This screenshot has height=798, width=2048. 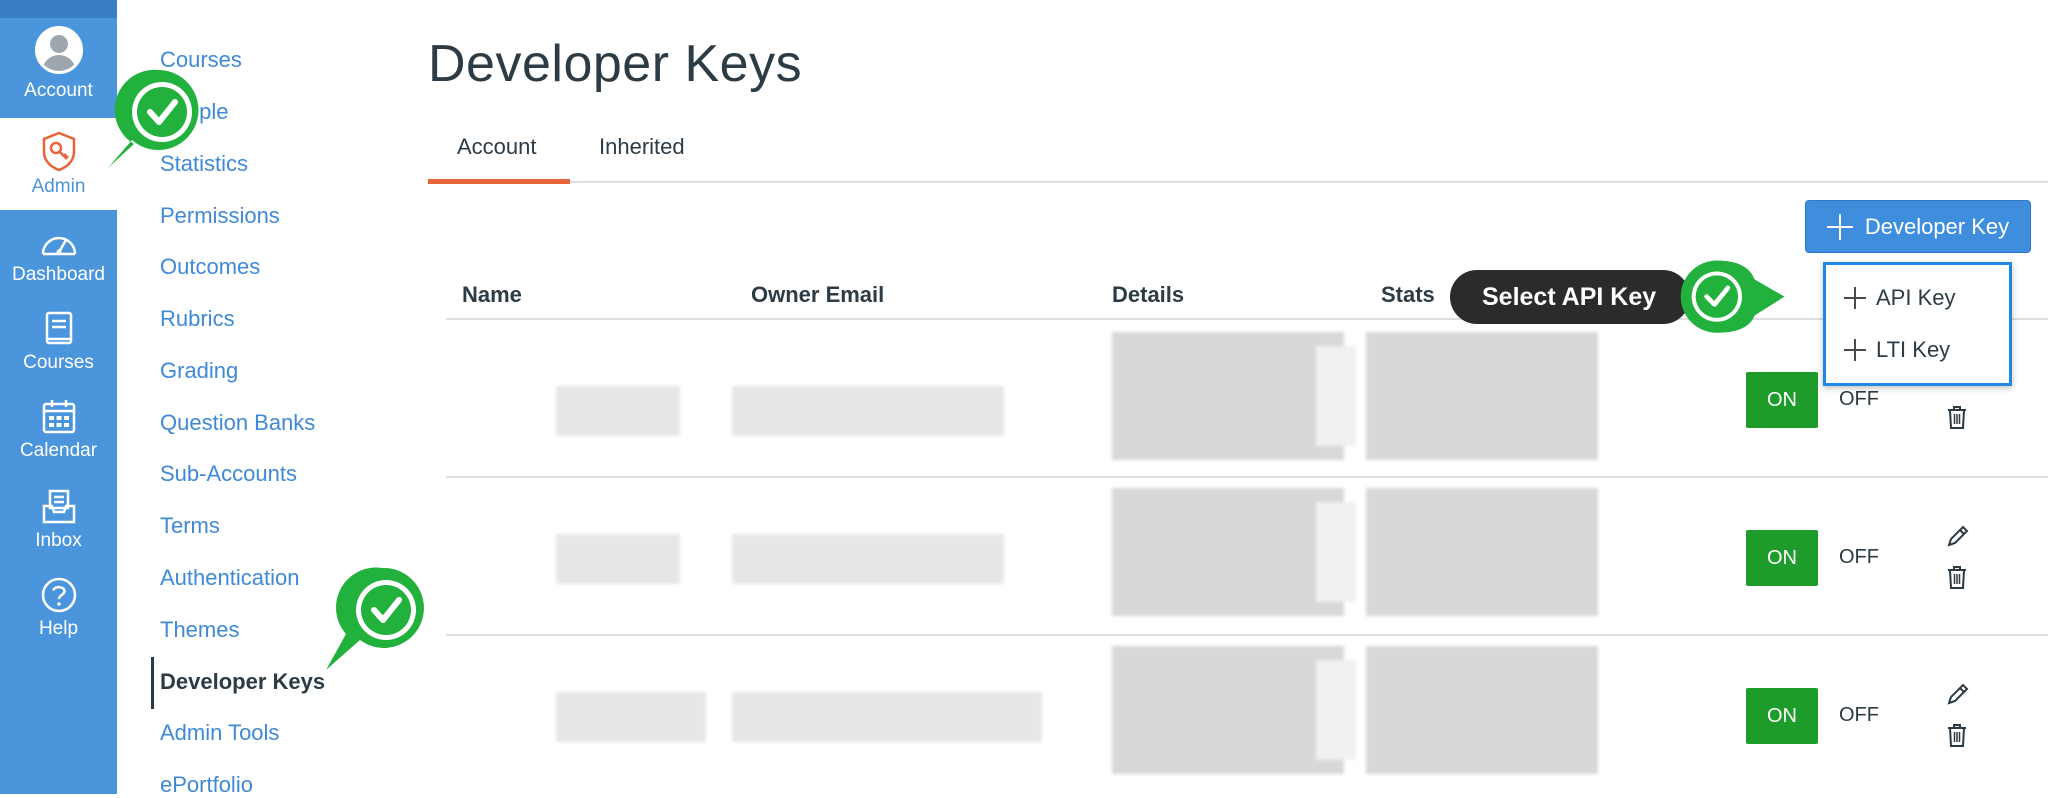 What do you see at coordinates (615, 64) in the screenshot?
I see `page-title: Developer Keys` at bounding box center [615, 64].